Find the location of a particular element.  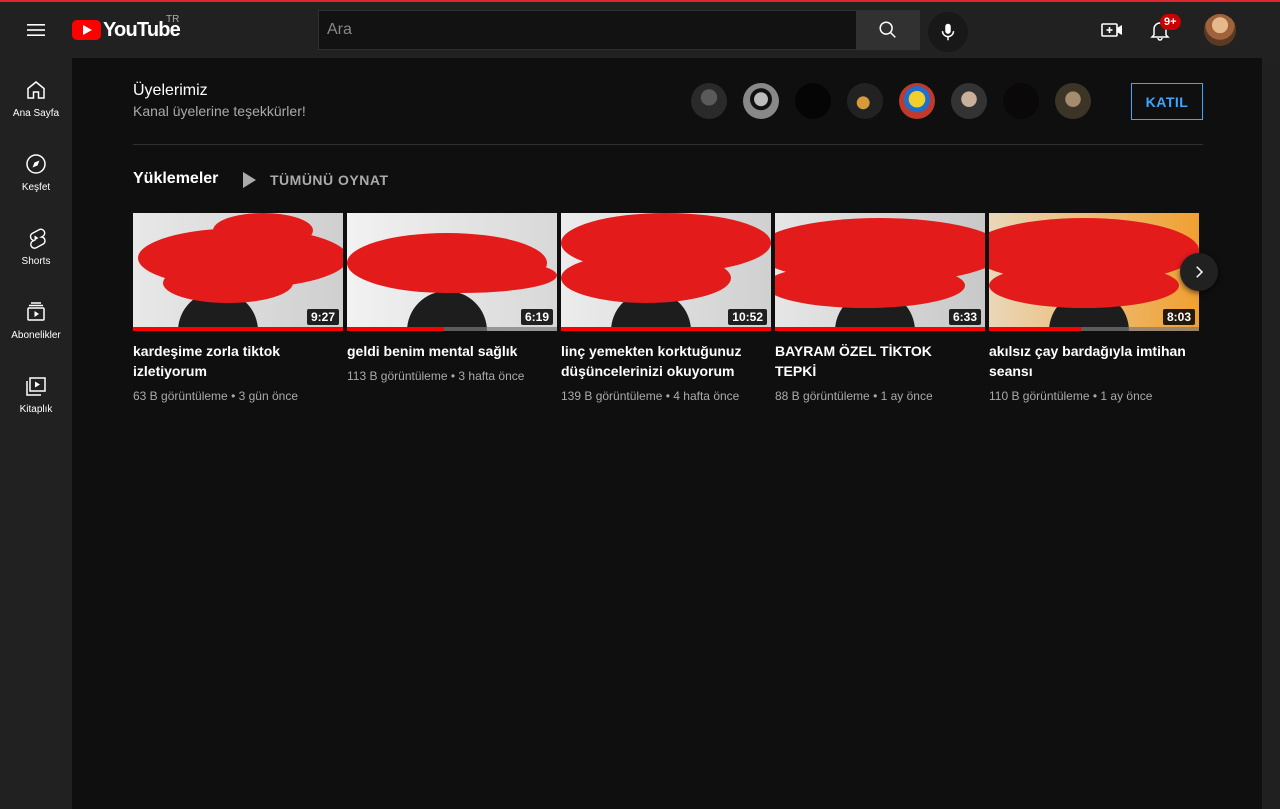

video-meta: 113 B görüntüleme • 3 hafta önce is located at coordinates (436, 376).